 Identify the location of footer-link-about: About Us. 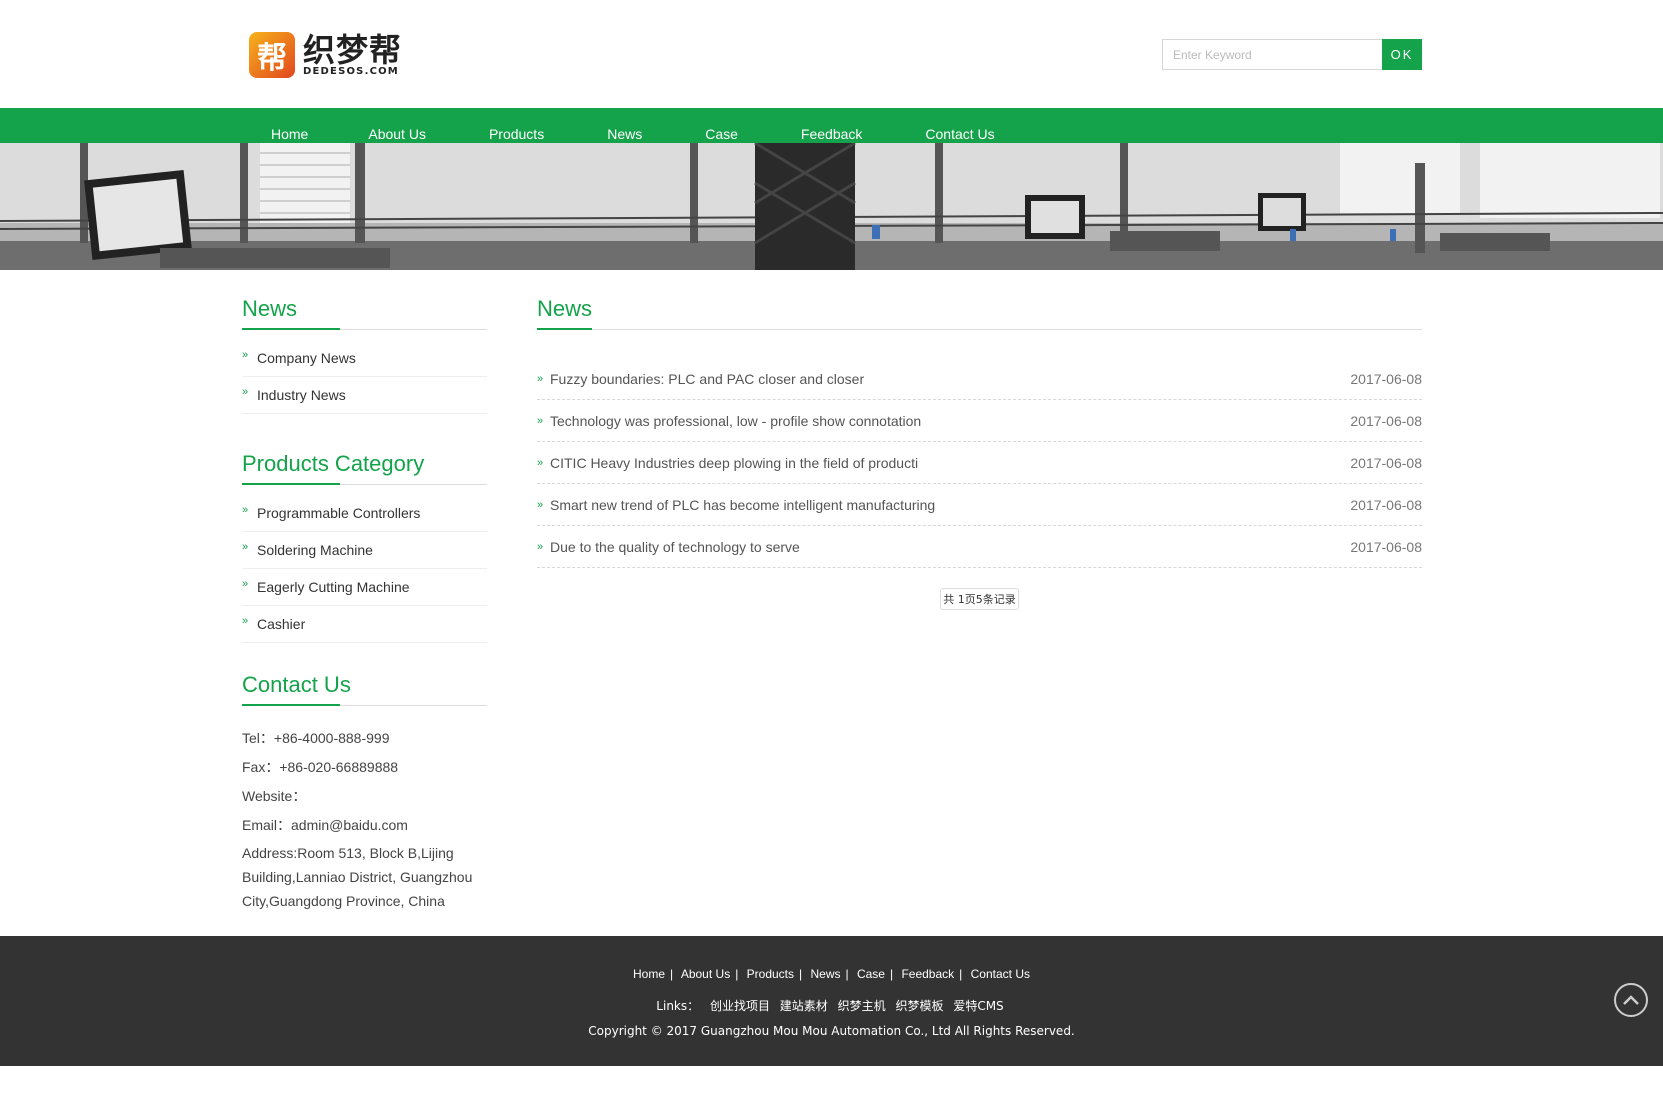
(705, 974).